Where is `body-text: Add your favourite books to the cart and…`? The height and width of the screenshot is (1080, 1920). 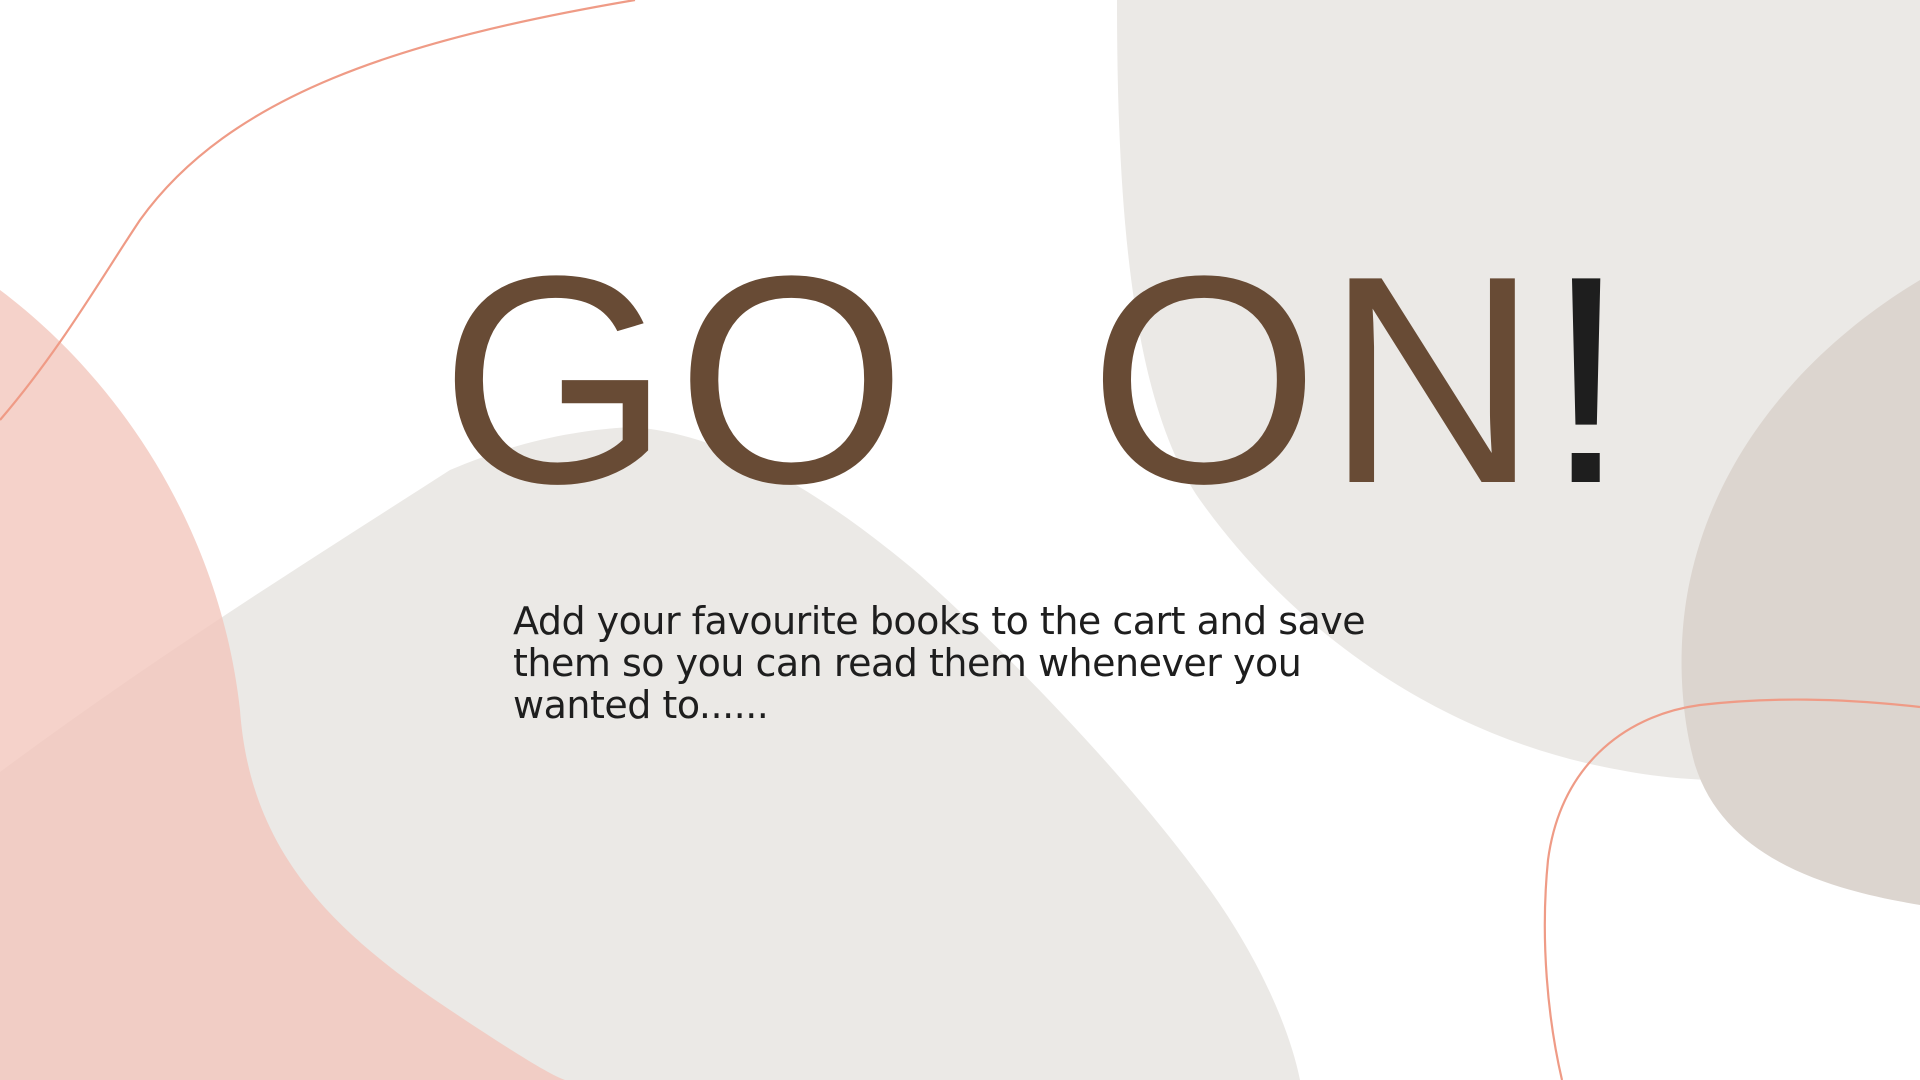
body-text: Add your favourite books to the cart and… is located at coordinates (939, 663).